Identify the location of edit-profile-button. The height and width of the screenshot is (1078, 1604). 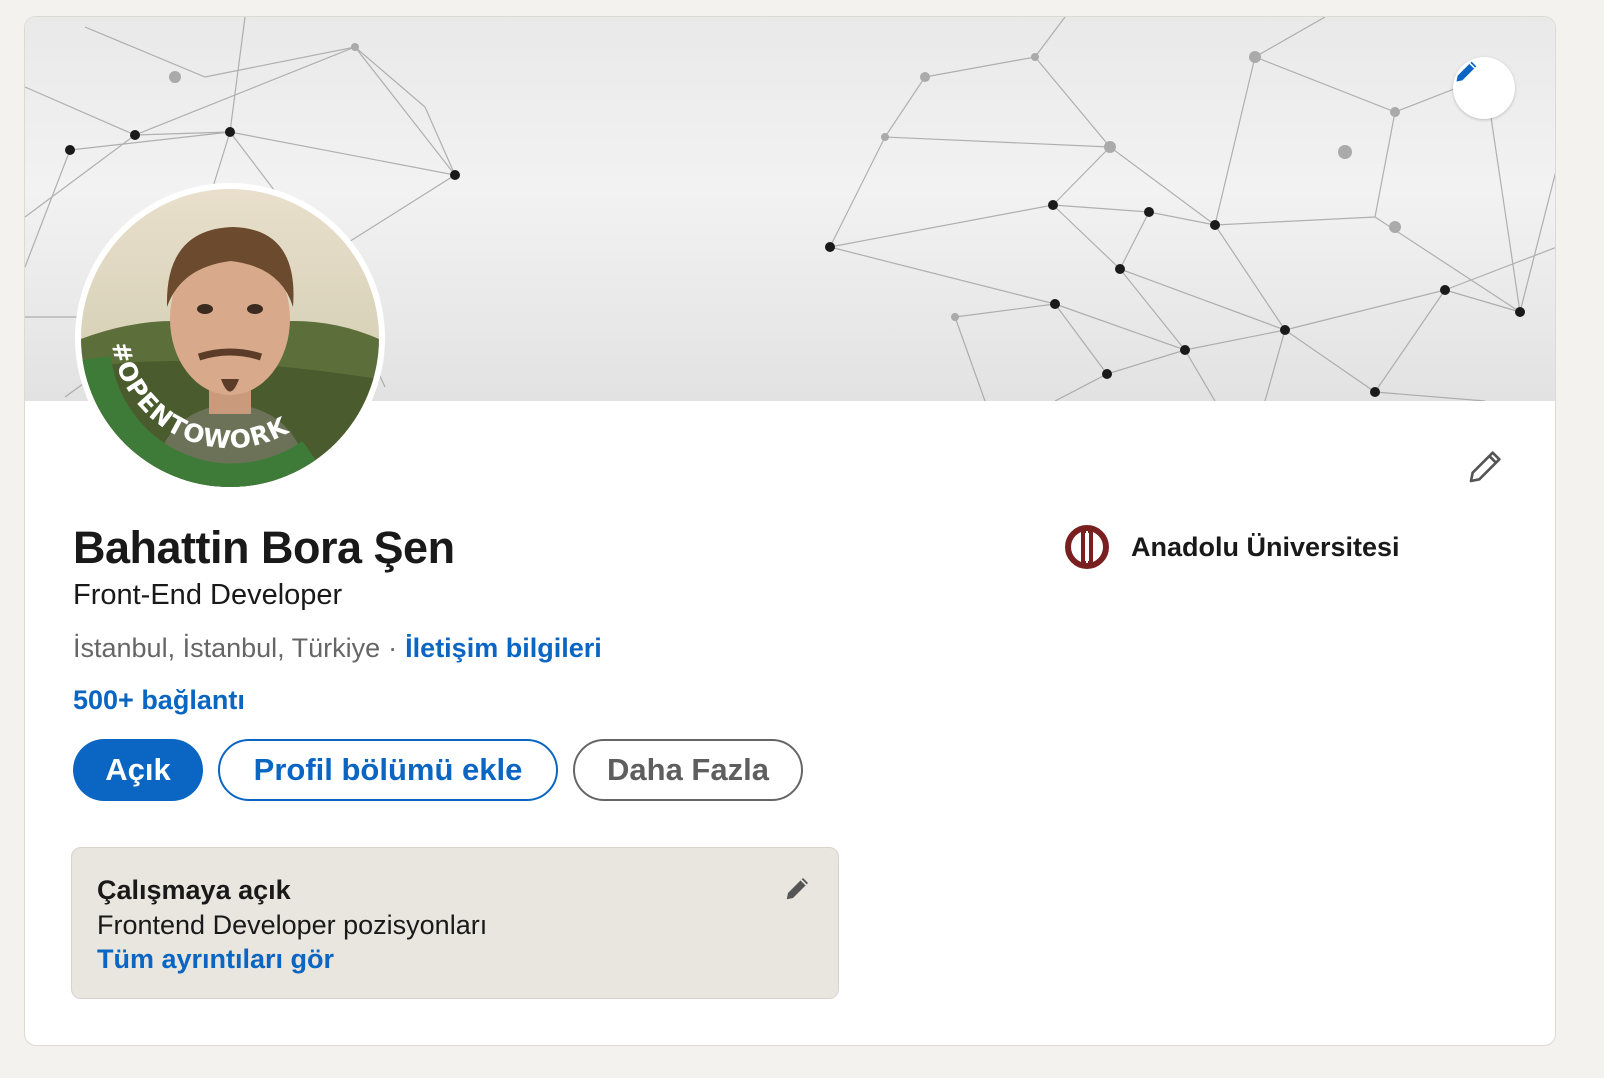
(1486, 466).